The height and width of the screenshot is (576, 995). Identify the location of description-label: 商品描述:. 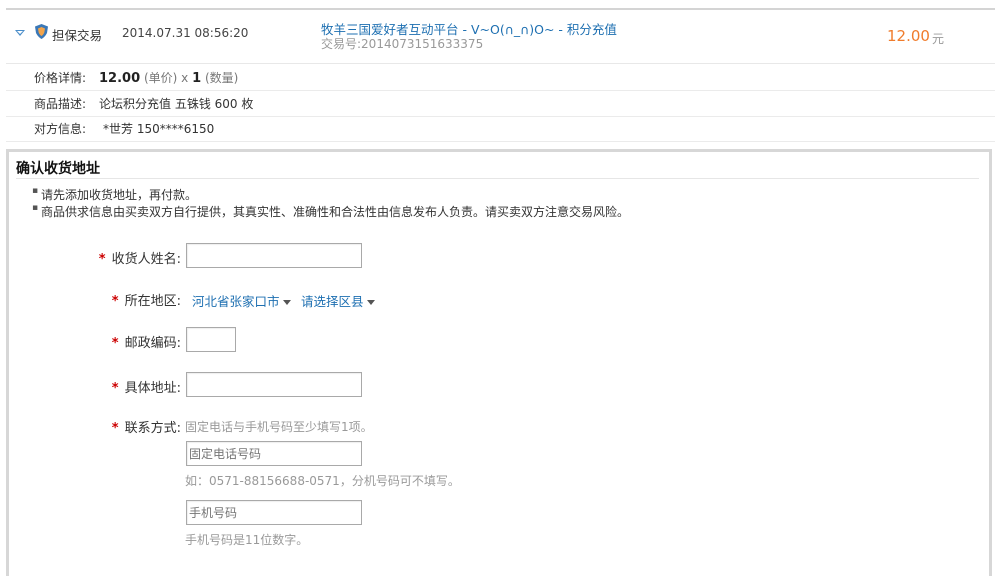
(60, 104).